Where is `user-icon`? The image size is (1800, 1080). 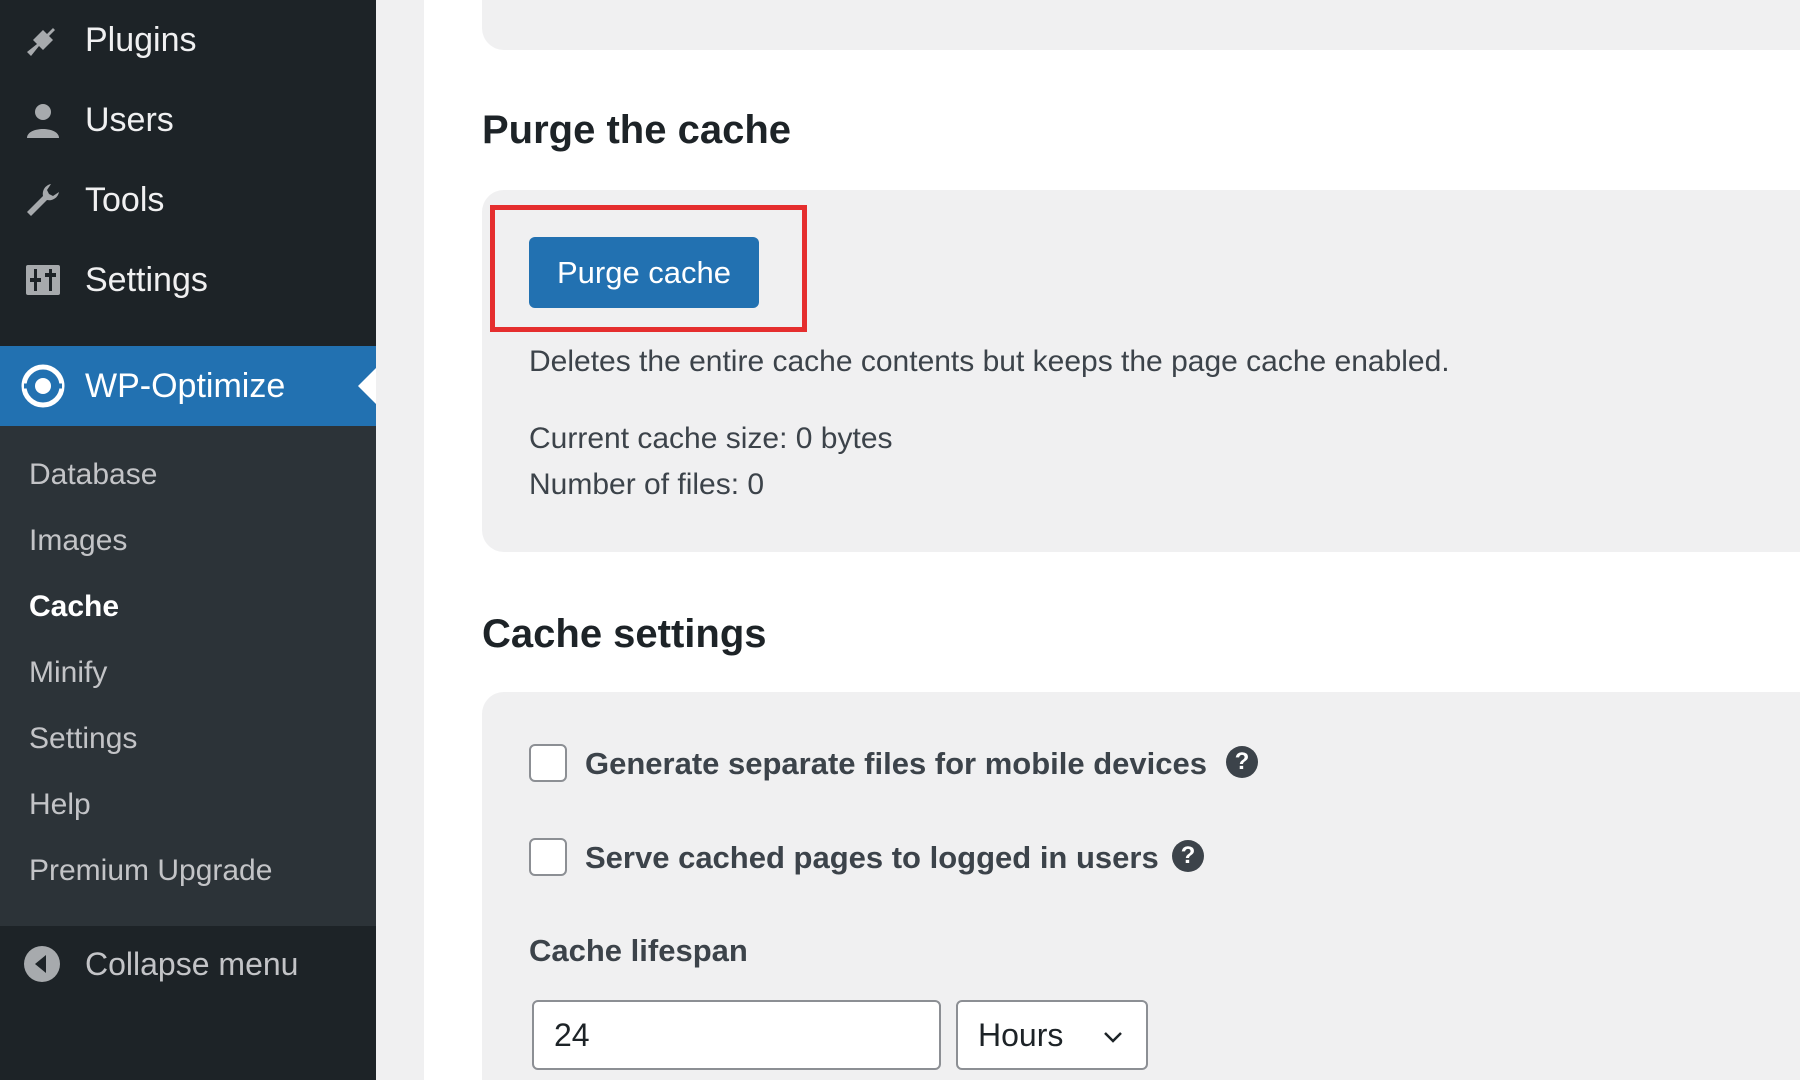
user-icon is located at coordinates (43, 120).